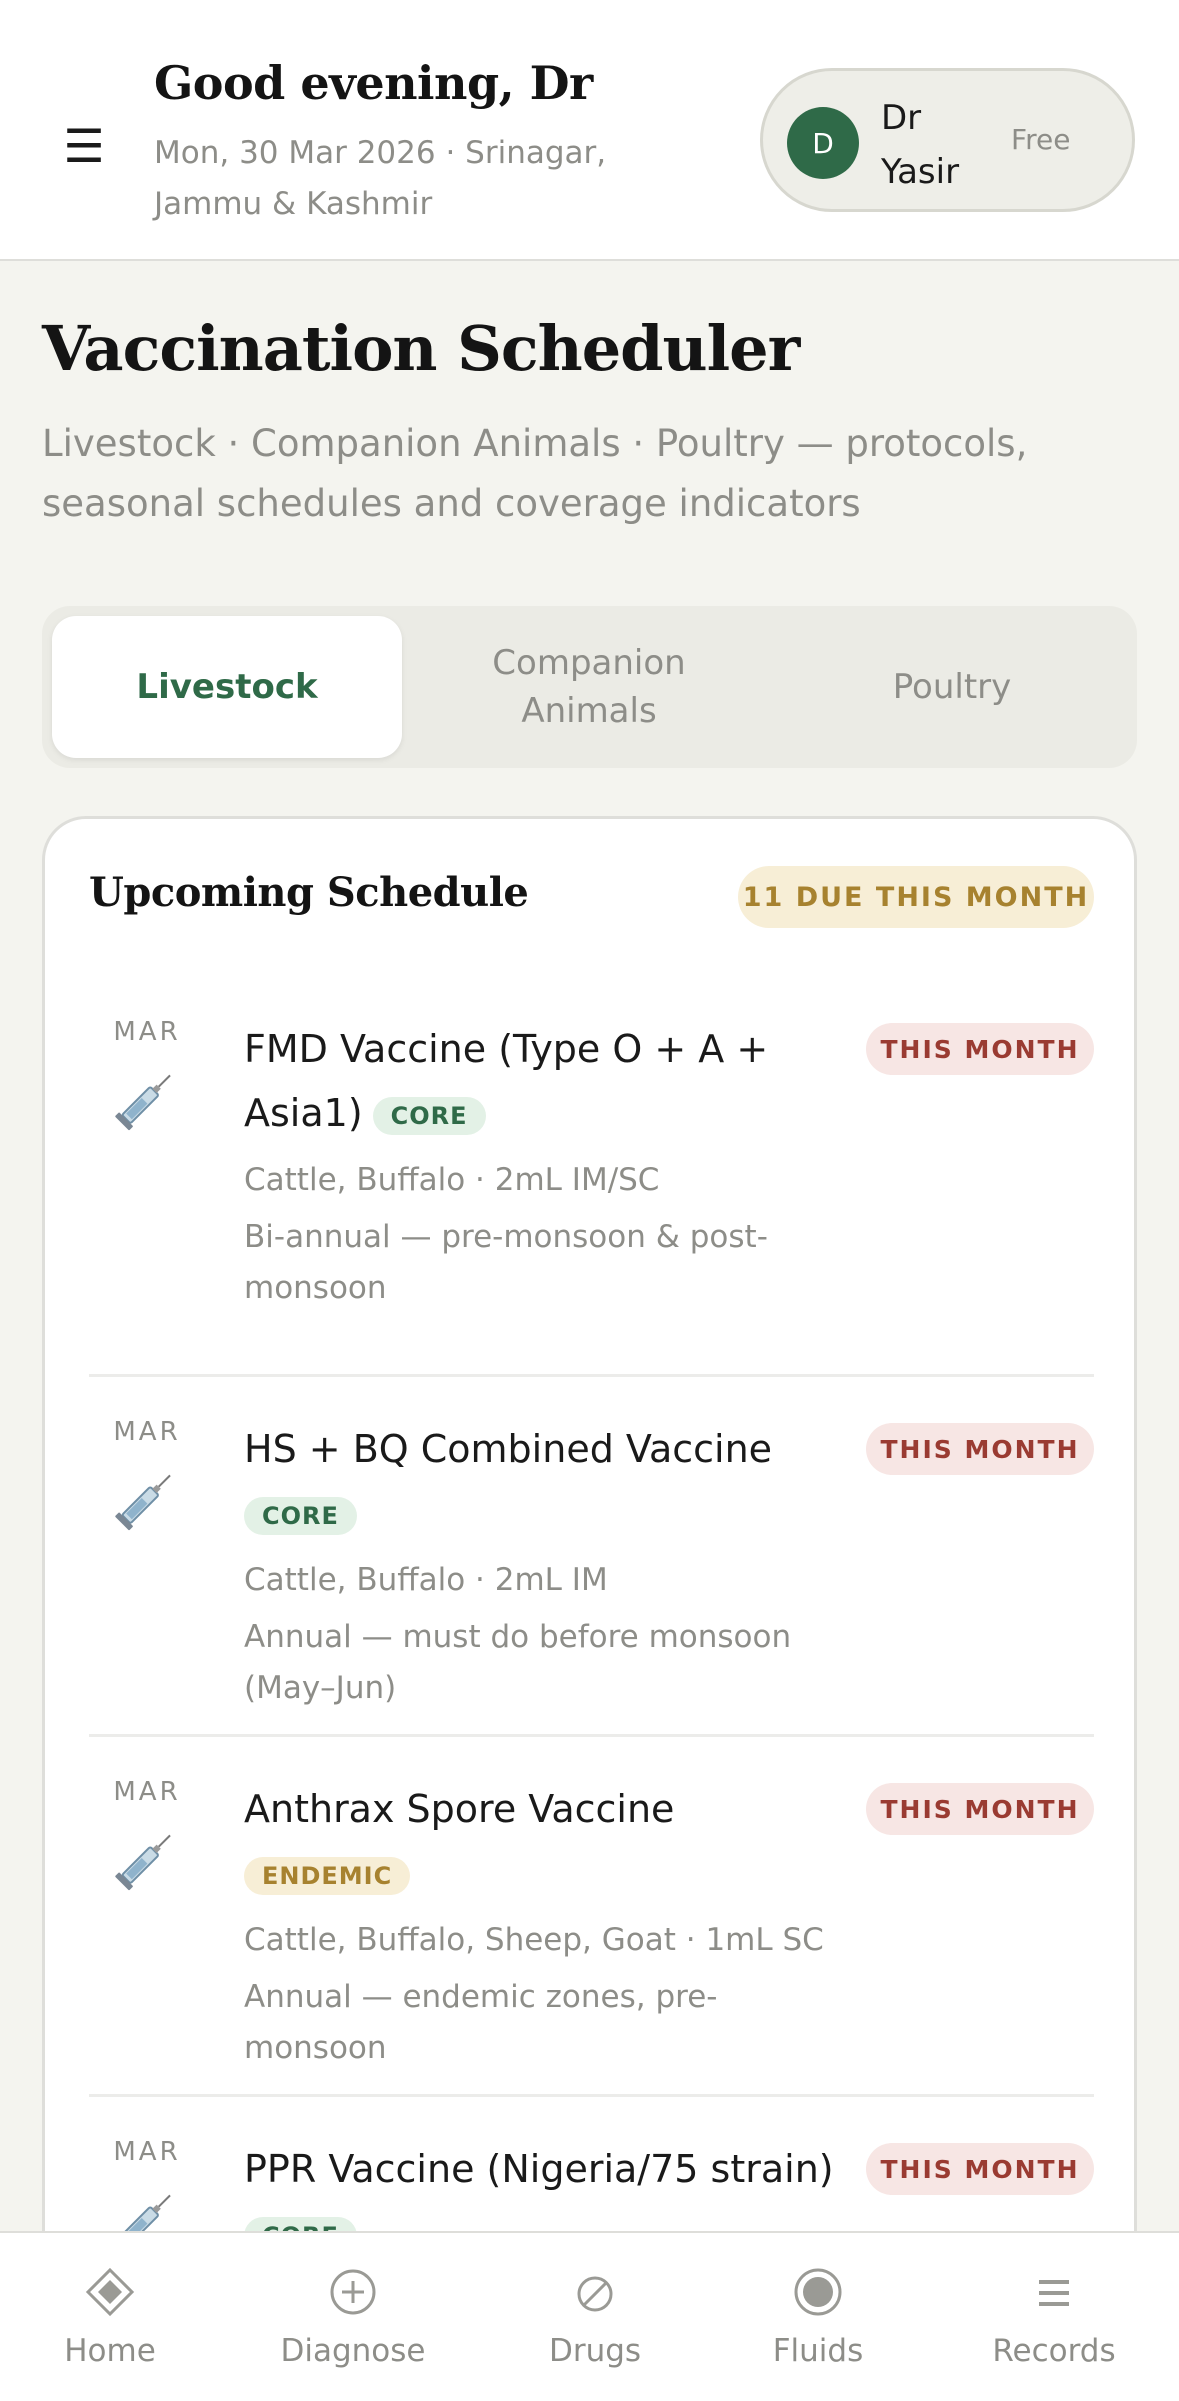 This screenshot has width=1179, height=2401. I want to click on tab-companion-animals: Companion Animals, so click(589, 687).